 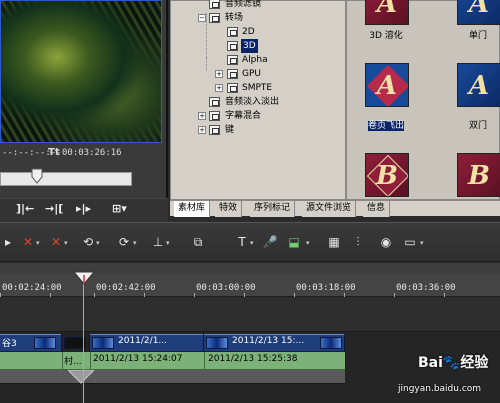 I want to click on transition-marker-icon, so click(x=81, y=377).